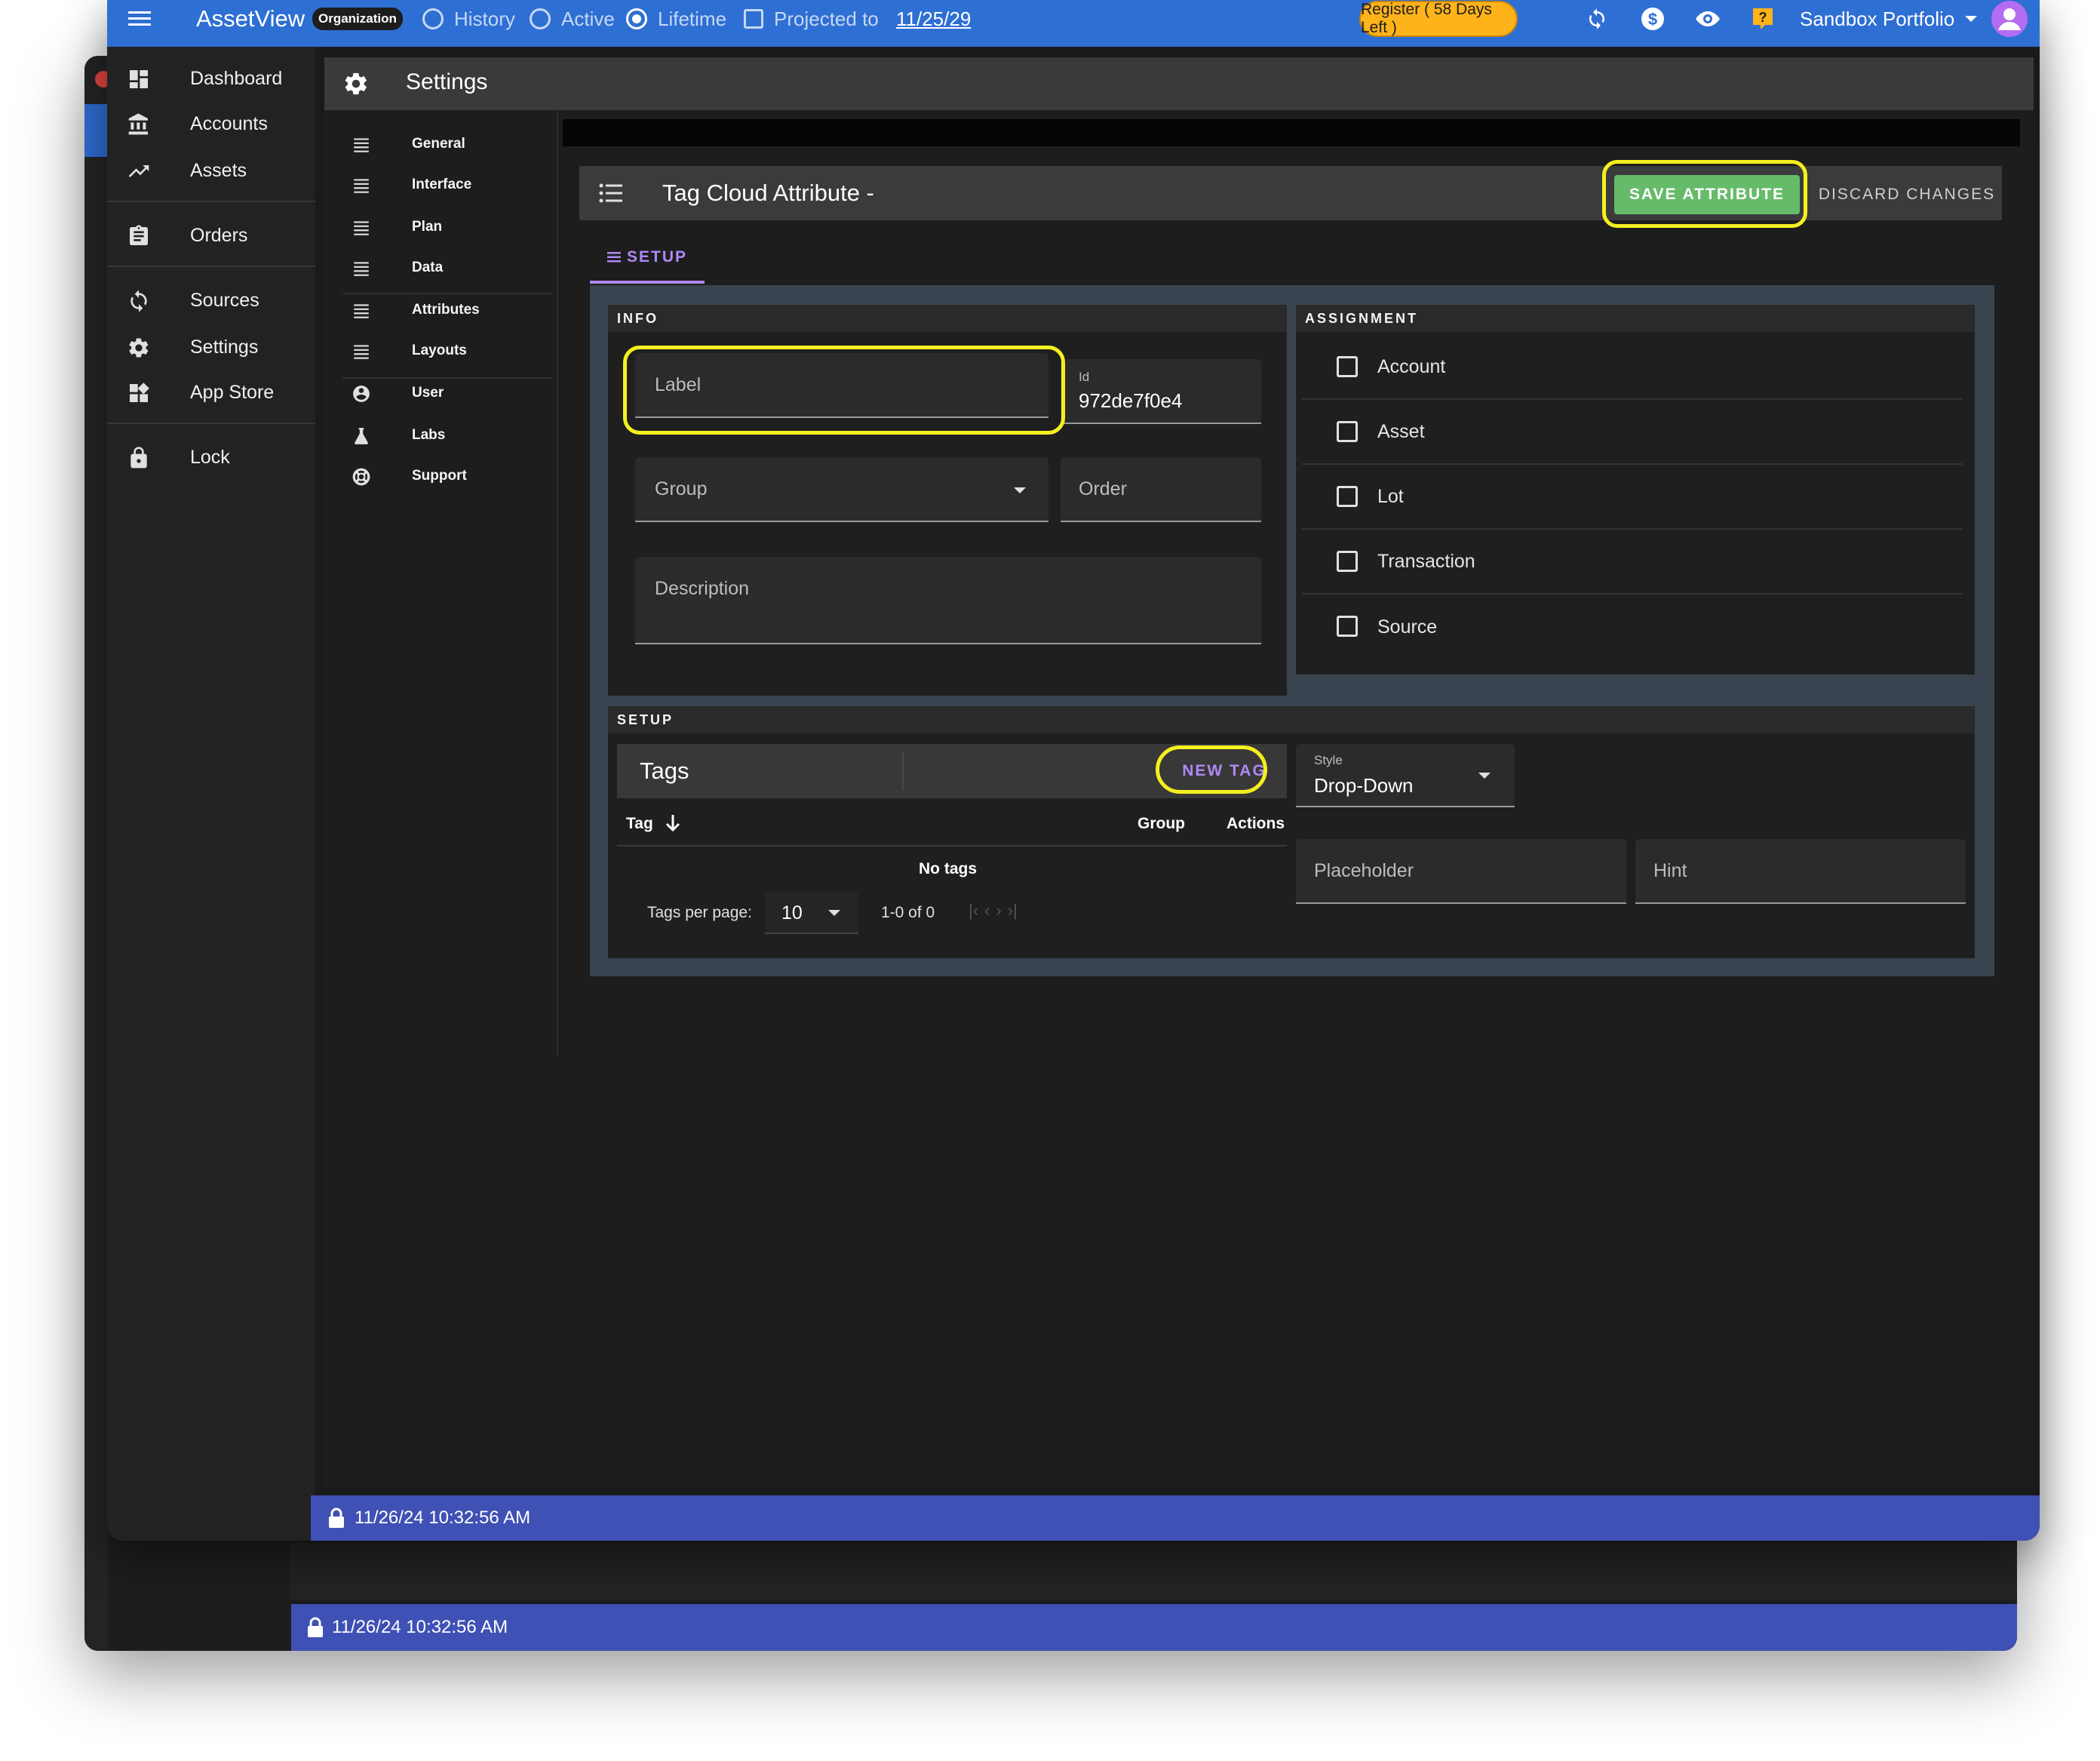 This screenshot has height=1761, width=2100. I want to click on info-card-title: INFO, so click(947, 318).